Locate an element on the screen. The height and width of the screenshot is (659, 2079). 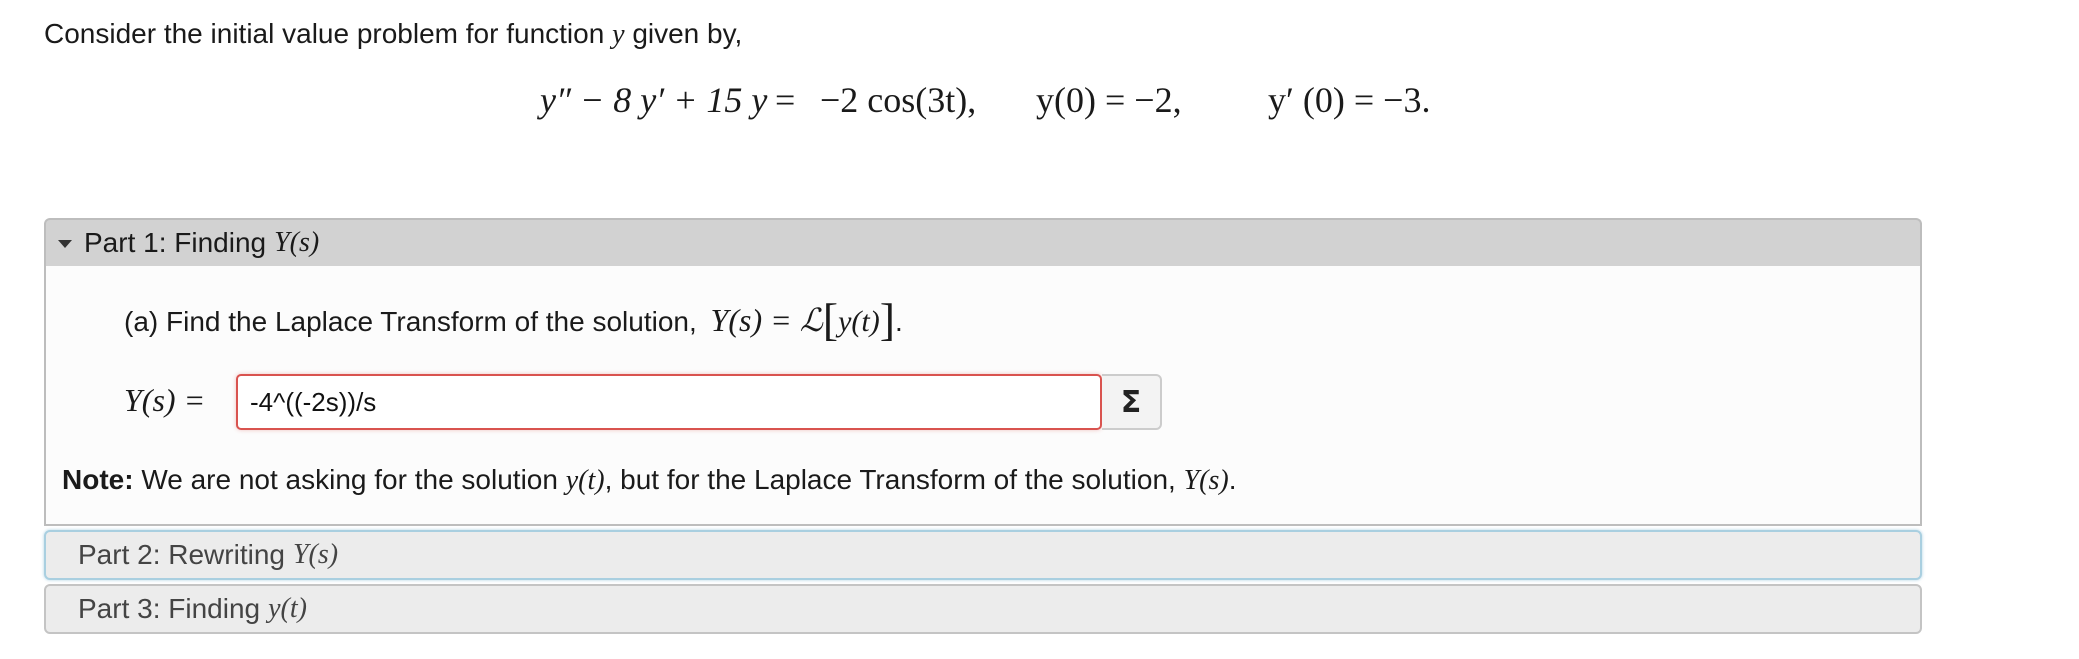
note-math-2: Y(s) is located at coordinates (1206, 480).